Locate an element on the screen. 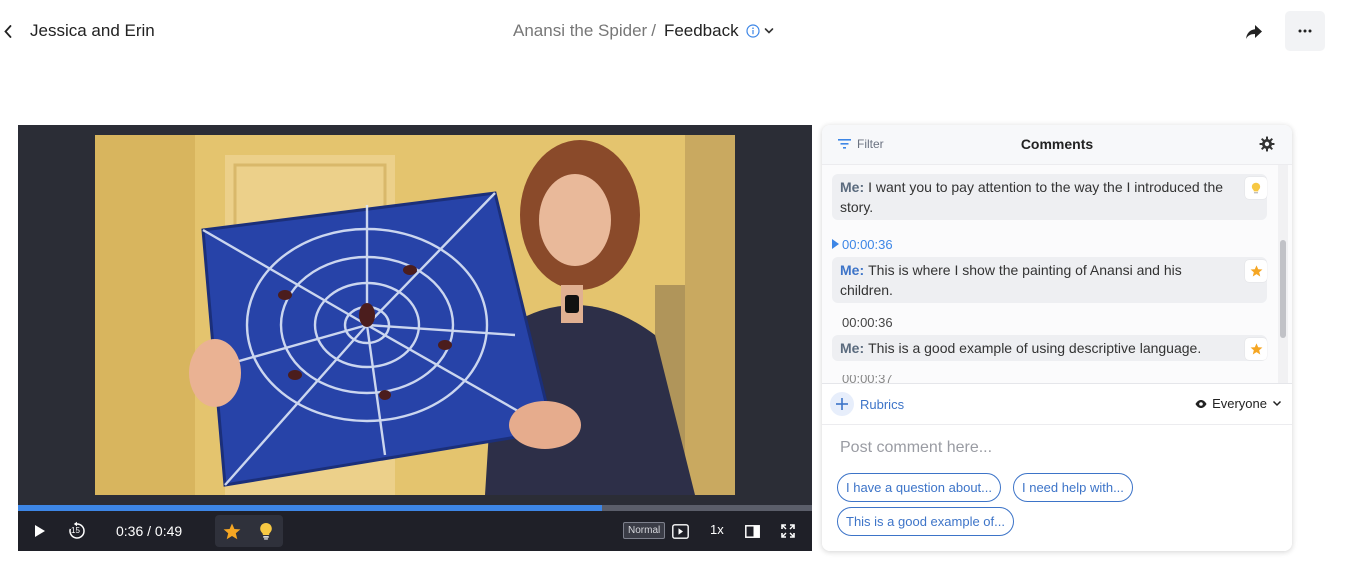 This screenshot has width=1347, height=579. theater-mode-button is located at coordinates (752, 531).